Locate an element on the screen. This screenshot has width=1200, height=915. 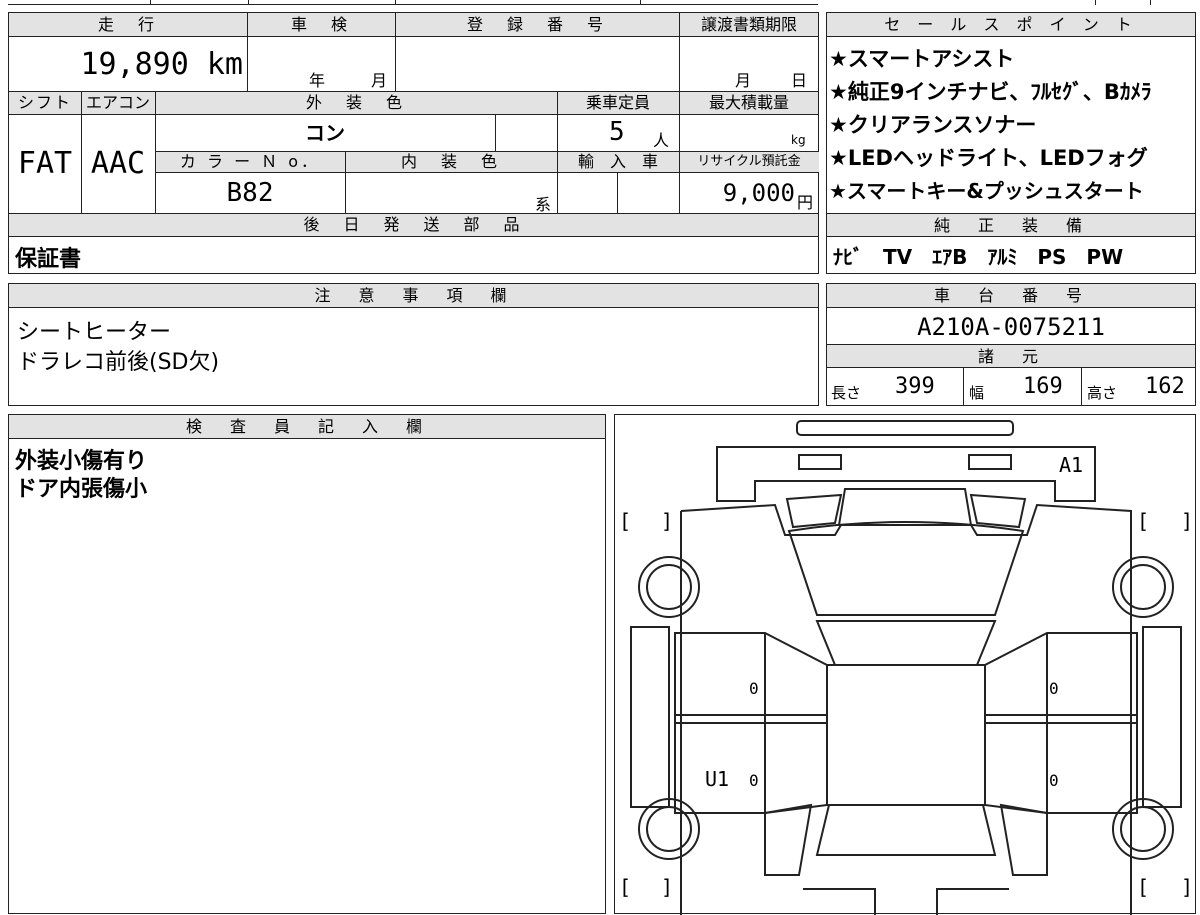
capacity-unit: 人 is located at coordinates (661, 140).